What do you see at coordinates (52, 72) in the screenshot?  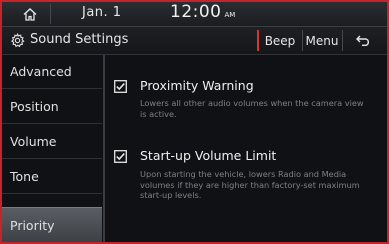 I see `sidebar-item-advanced: Advanced` at bounding box center [52, 72].